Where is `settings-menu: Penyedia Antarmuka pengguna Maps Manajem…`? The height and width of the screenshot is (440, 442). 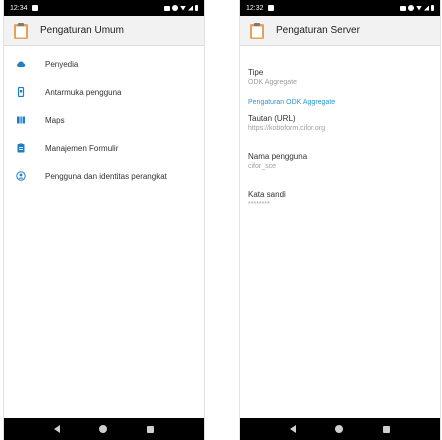 settings-menu: Penyedia Antarmuka pengguna Maps Manajem… is located at coordinates (104, 120).